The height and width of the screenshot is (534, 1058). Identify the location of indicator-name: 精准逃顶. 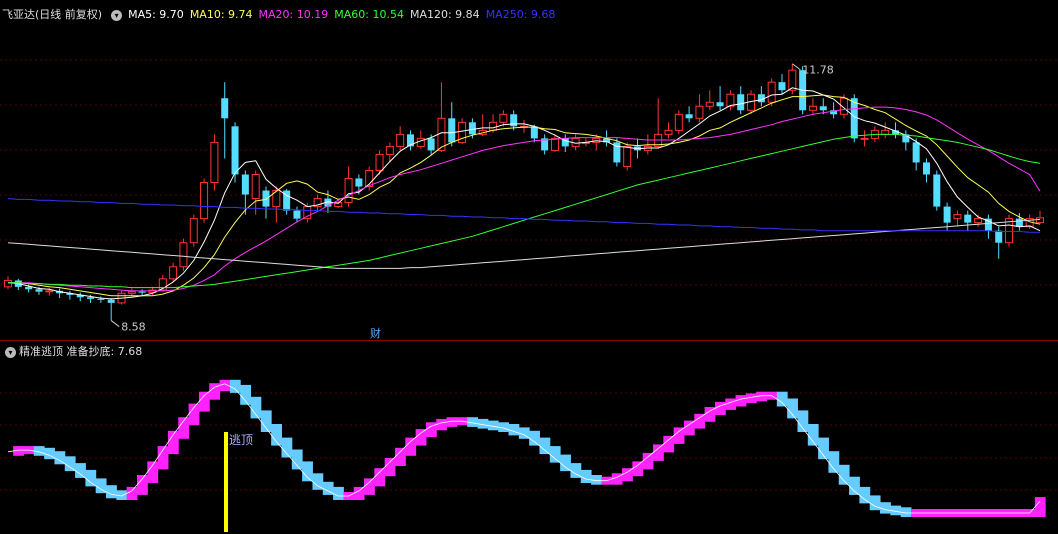
(41, 351).